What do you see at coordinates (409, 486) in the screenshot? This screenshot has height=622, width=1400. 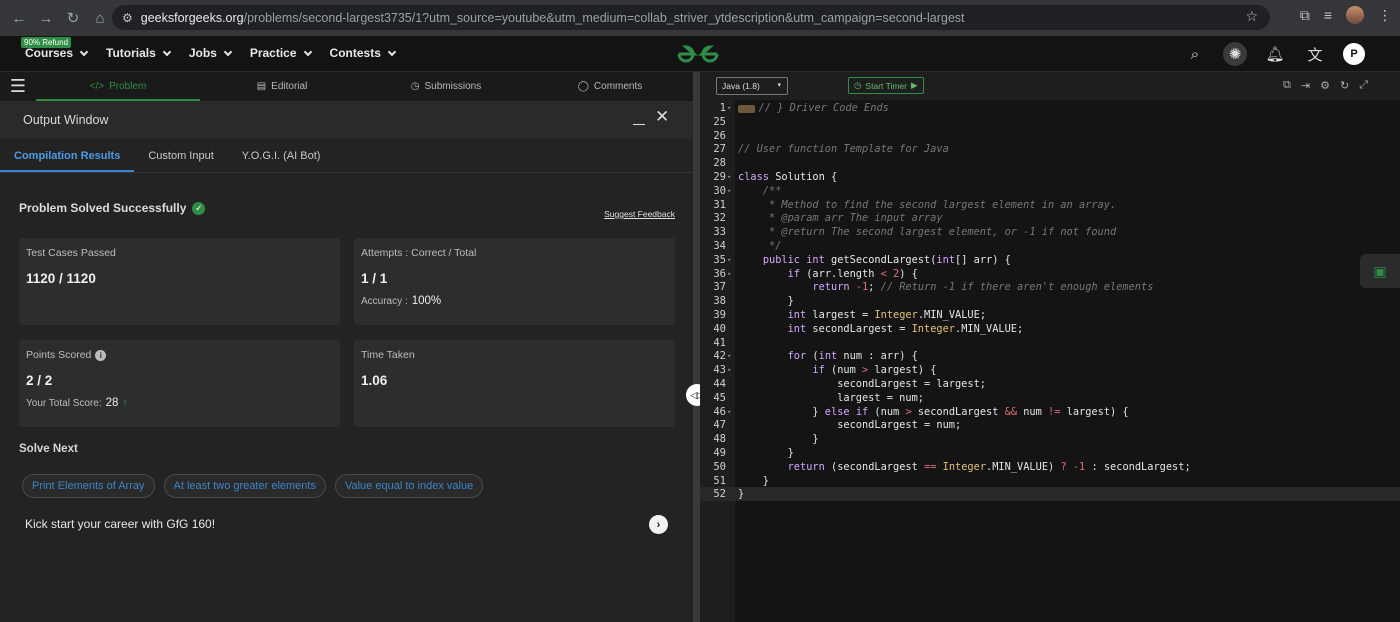 I see `solve-next-chip: Value equal to index value` at bounding box center [409, 486].